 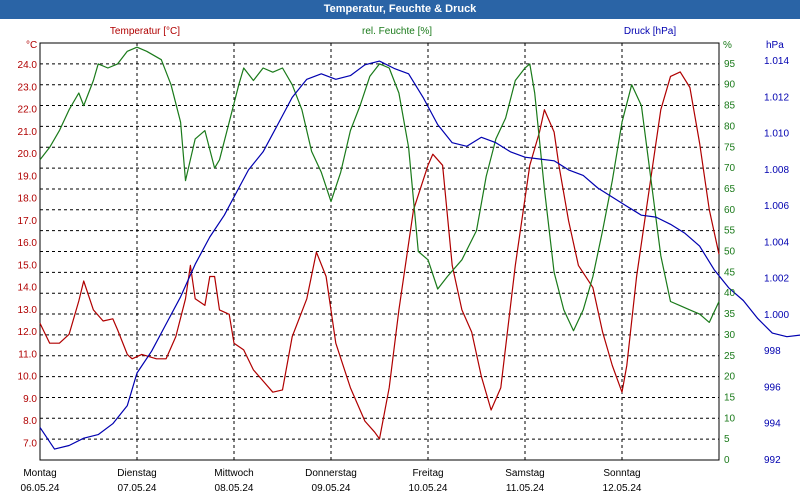 What do you see at coordinates (40, 488) in the screenshot?
I see `date-label: 06.05.24` at bounding box center [40, 488].